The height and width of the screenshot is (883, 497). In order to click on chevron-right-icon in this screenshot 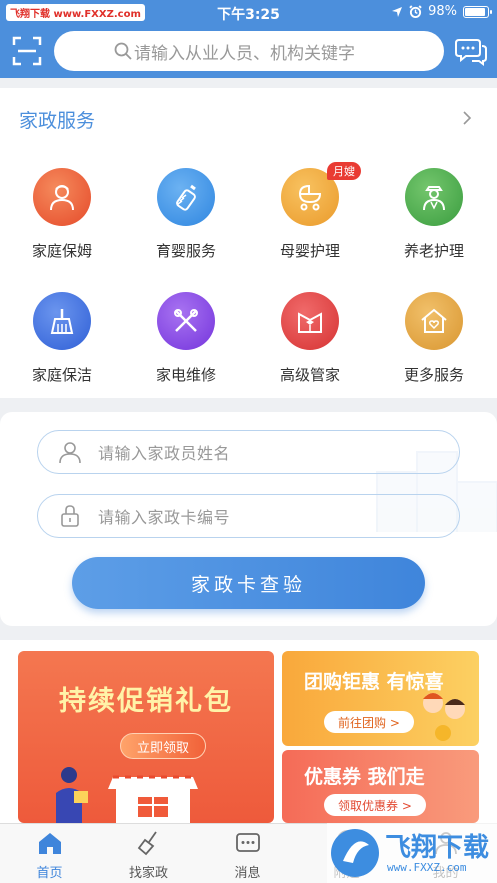, I will do `click(467, 118)`.